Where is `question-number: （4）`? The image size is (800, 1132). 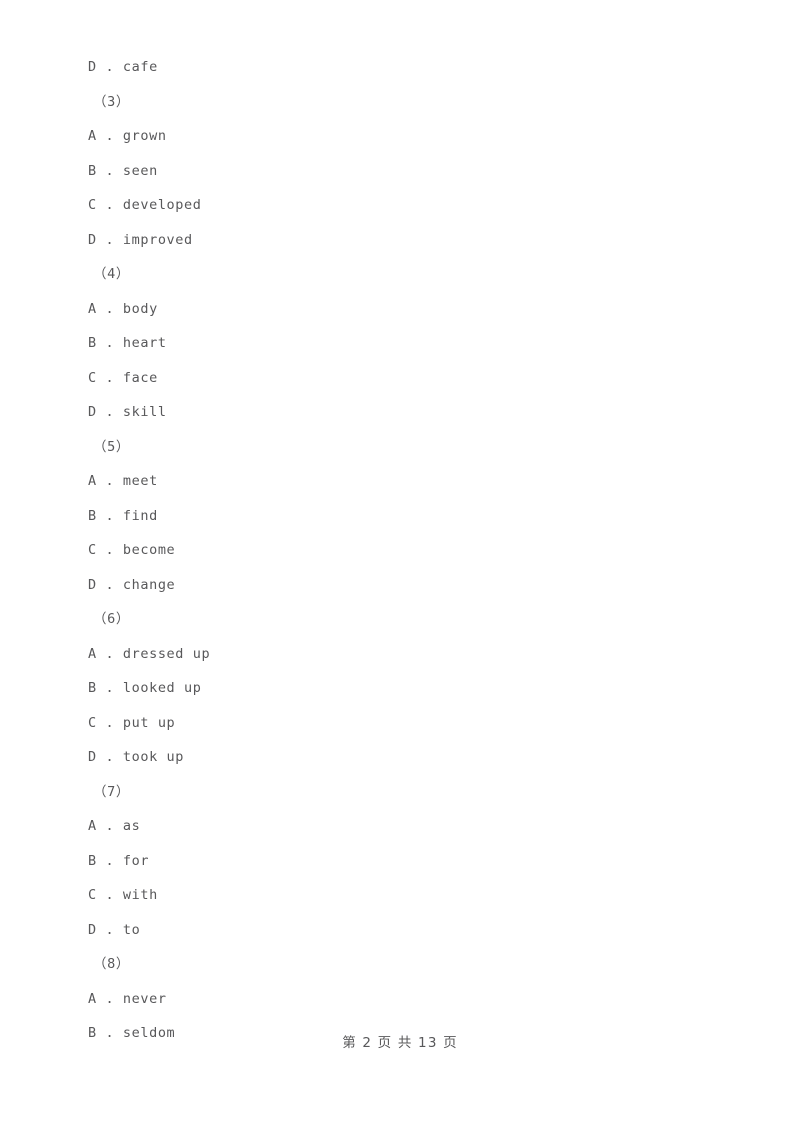
question-number: （4） is located at coordinates (111, 274).